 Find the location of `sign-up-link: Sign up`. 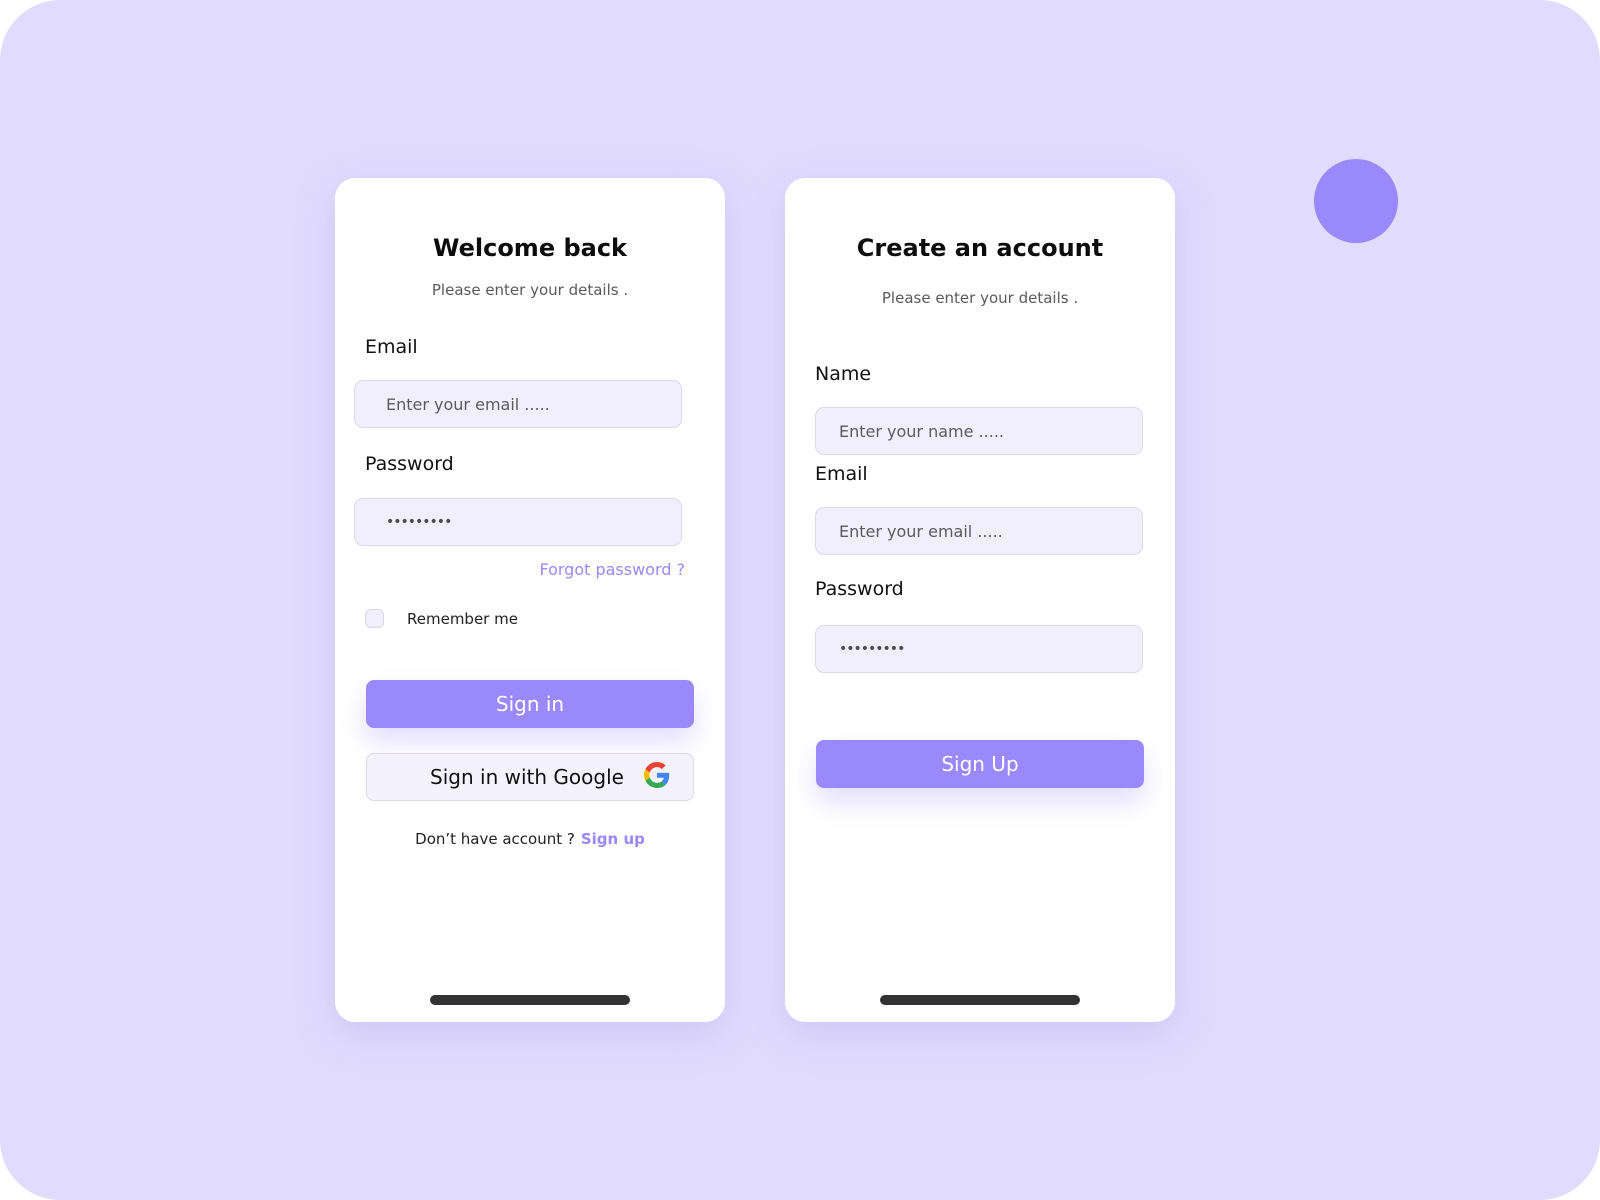

sign-up-link: Sign up is located at coordinates (613, 839).